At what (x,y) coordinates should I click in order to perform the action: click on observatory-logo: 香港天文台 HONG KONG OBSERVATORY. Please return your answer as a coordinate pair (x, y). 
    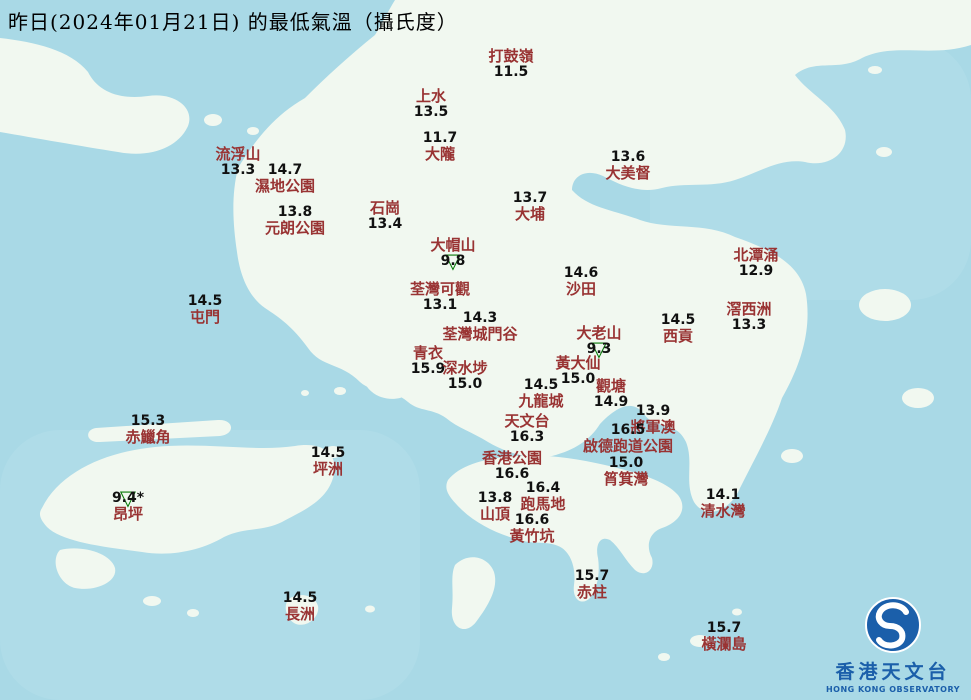
    Looking at the image, I should click on (893, 644).